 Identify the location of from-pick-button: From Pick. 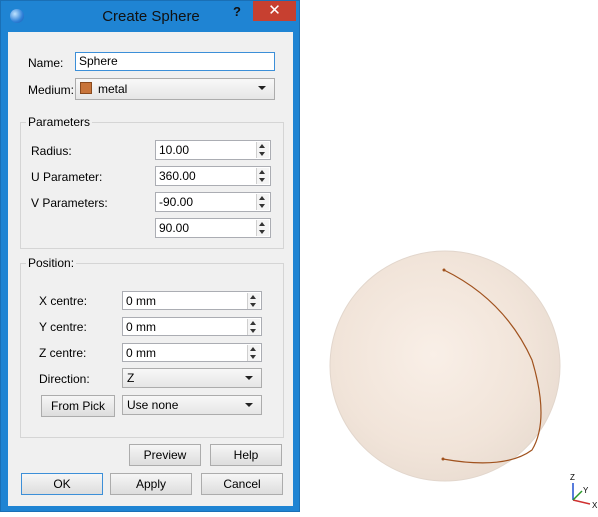
(78, 406).